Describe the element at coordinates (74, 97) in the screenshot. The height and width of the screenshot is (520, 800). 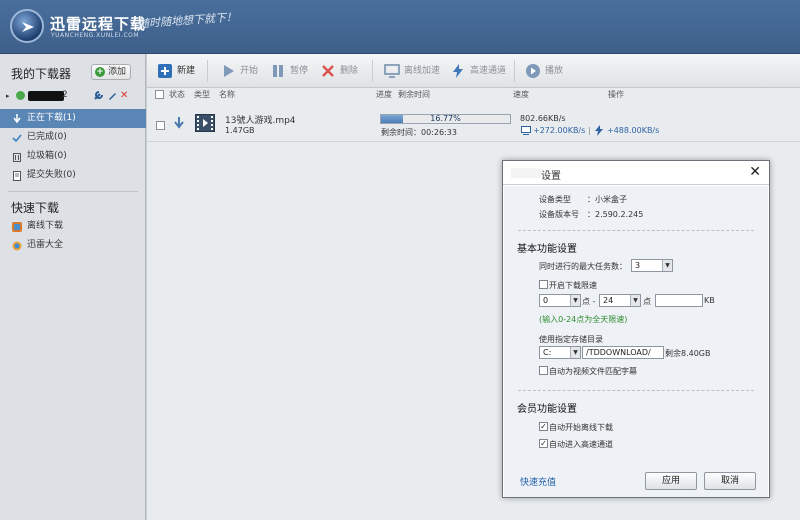
I see `device-item: ▸ 2 ✕` at that location.